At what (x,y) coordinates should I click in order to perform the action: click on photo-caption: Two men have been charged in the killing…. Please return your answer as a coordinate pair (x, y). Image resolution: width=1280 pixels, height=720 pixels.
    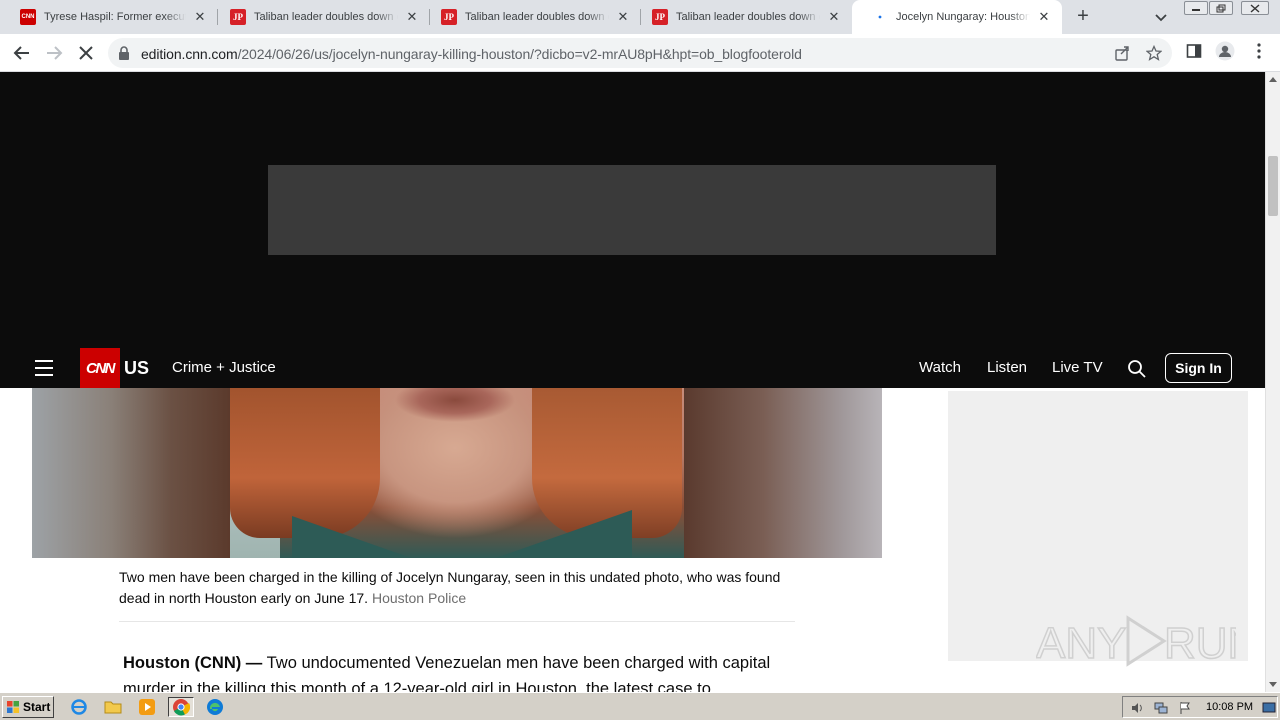
    Looking at the image, I should click on (457, 594).